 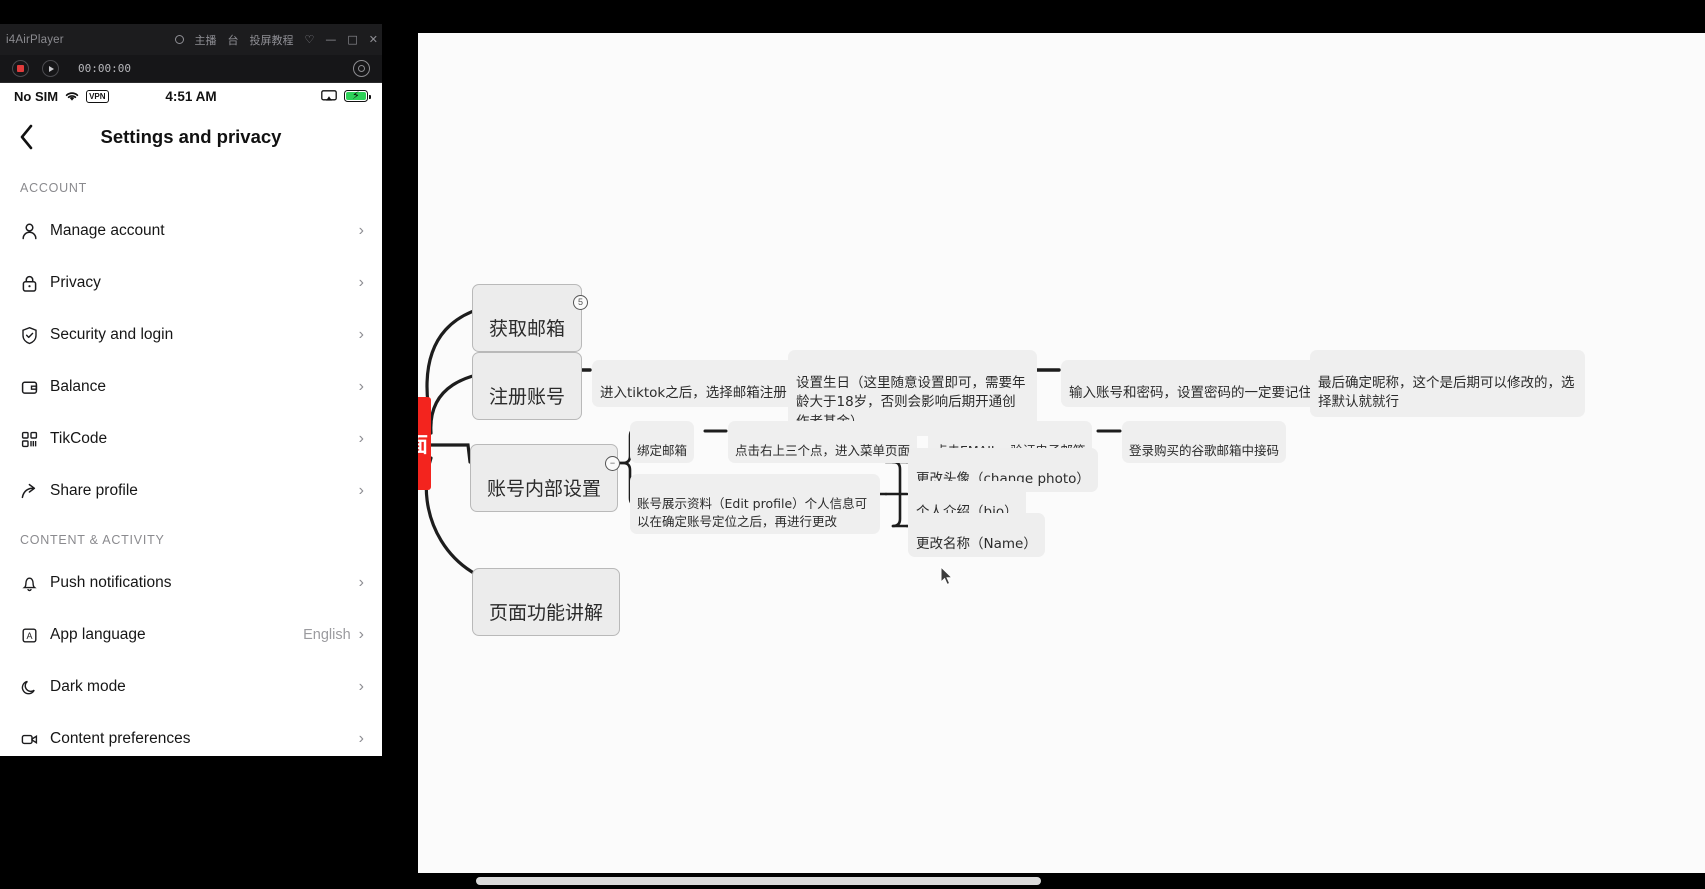 I want to click on page-title: Settings and privacy, so click(x=191, y=136).